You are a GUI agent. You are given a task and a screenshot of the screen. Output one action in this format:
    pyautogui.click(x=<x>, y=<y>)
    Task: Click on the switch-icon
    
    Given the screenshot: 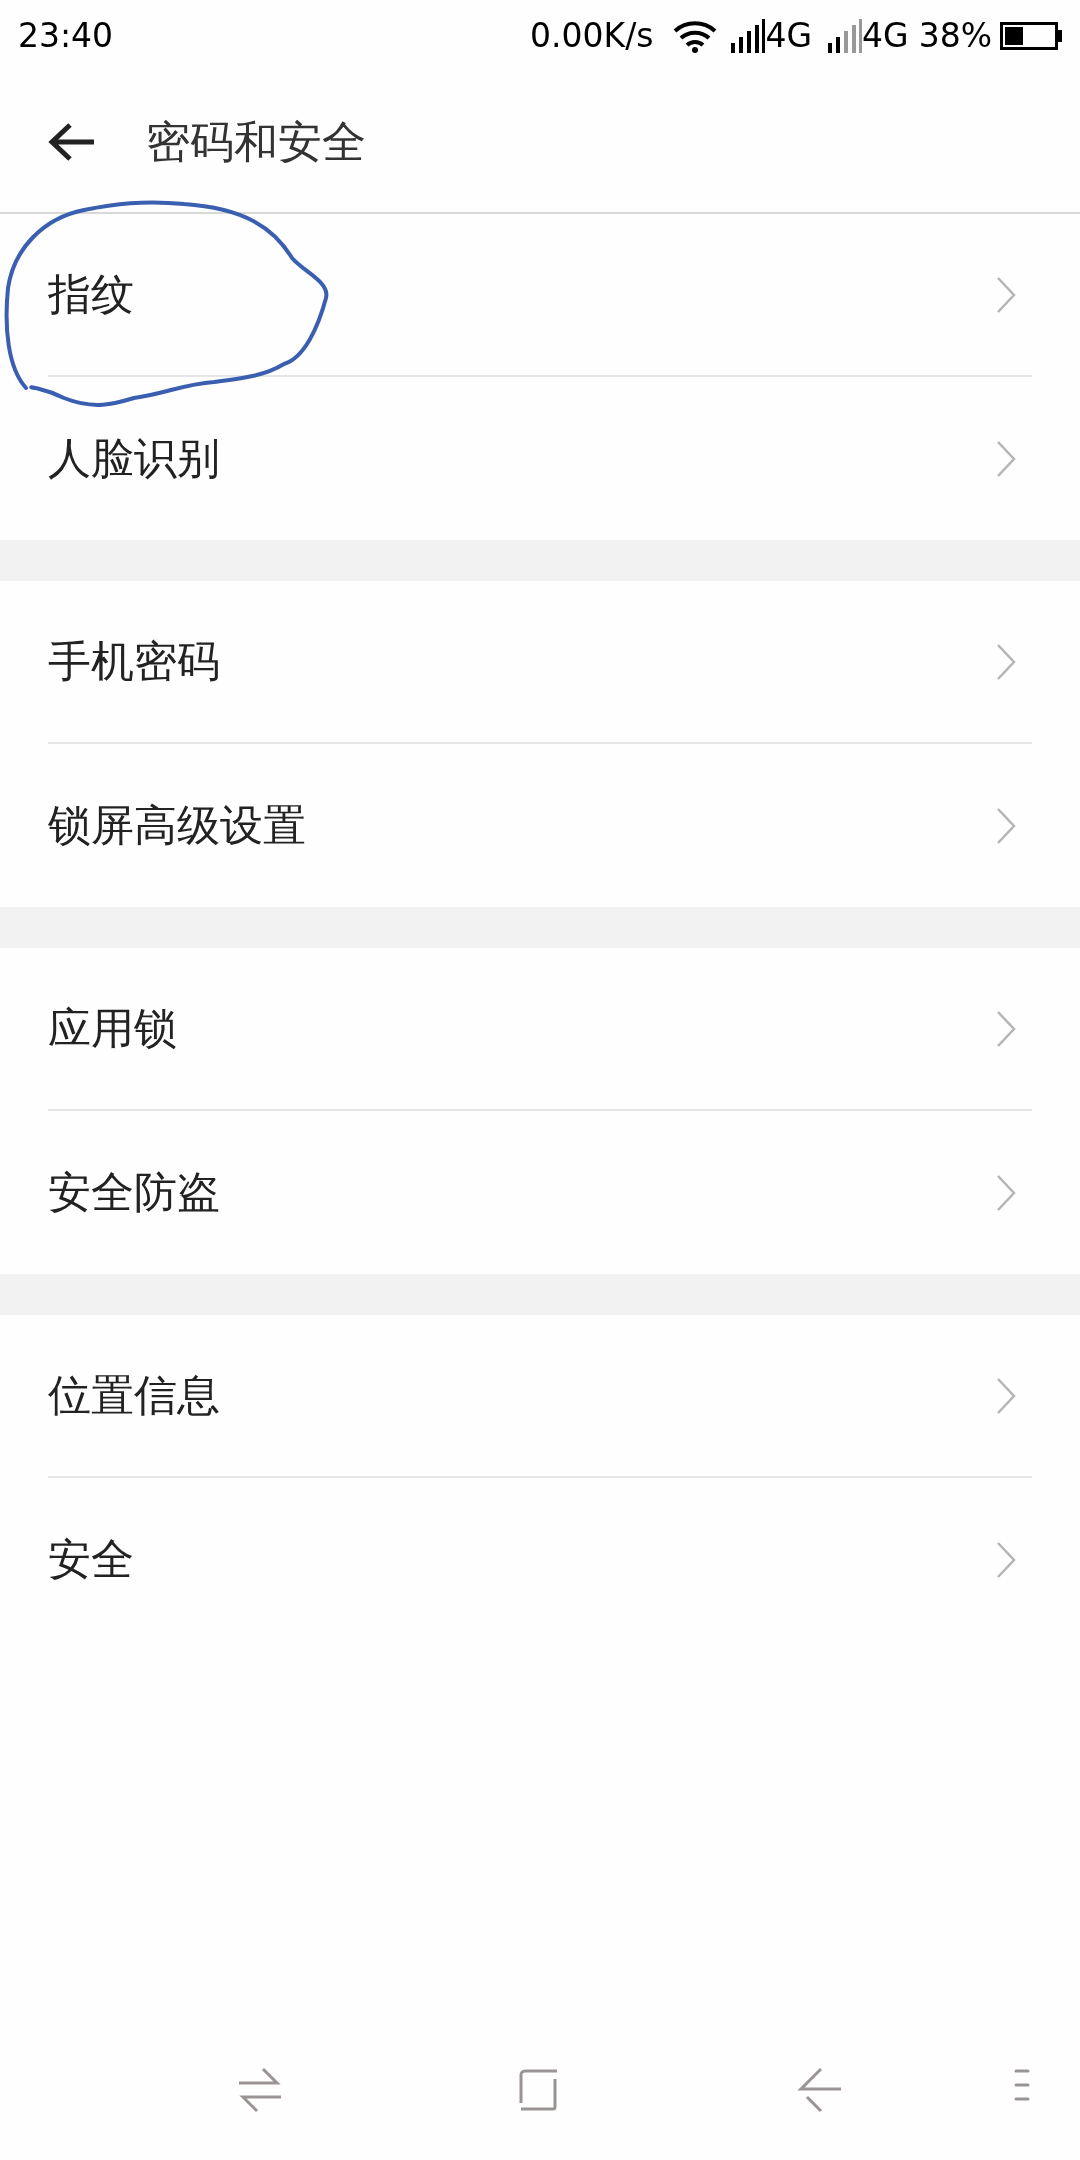 What is the action you would take?
    pyautogui.click(x=260, y=2090)
    